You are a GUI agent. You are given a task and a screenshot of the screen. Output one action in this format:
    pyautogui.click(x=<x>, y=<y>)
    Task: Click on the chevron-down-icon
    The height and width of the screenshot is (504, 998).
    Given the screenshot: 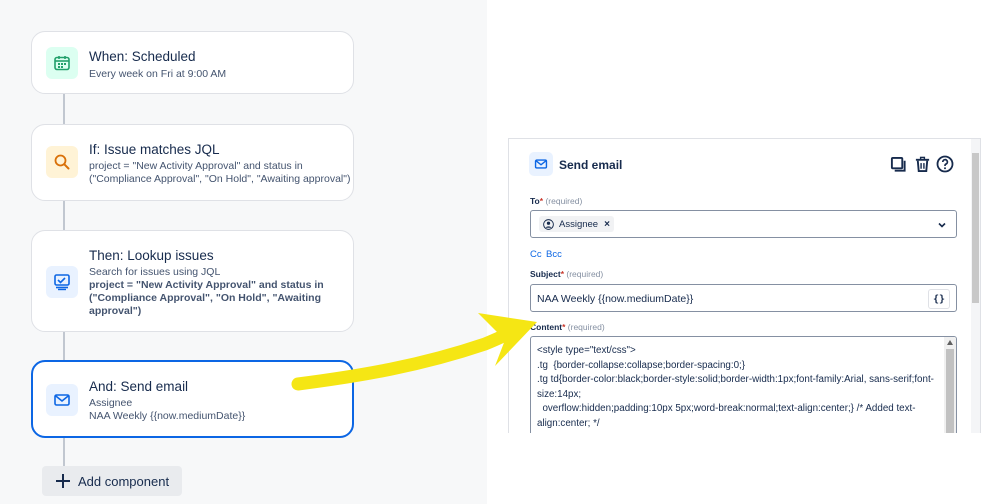 What is the action you would take?
    pyautogui.click(x=942, y=225)
    